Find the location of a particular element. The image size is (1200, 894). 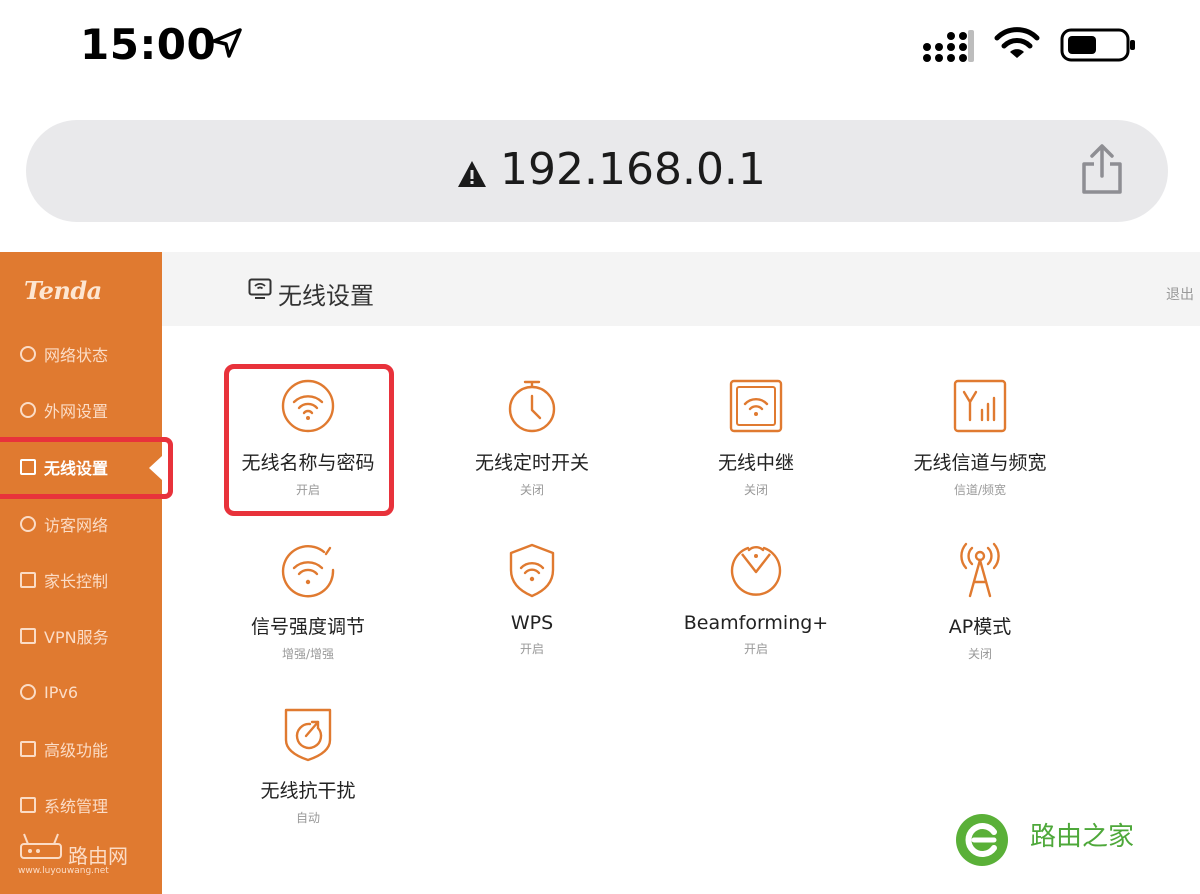

tile-status: 增强/增强 is located at coordinates (308, 654).